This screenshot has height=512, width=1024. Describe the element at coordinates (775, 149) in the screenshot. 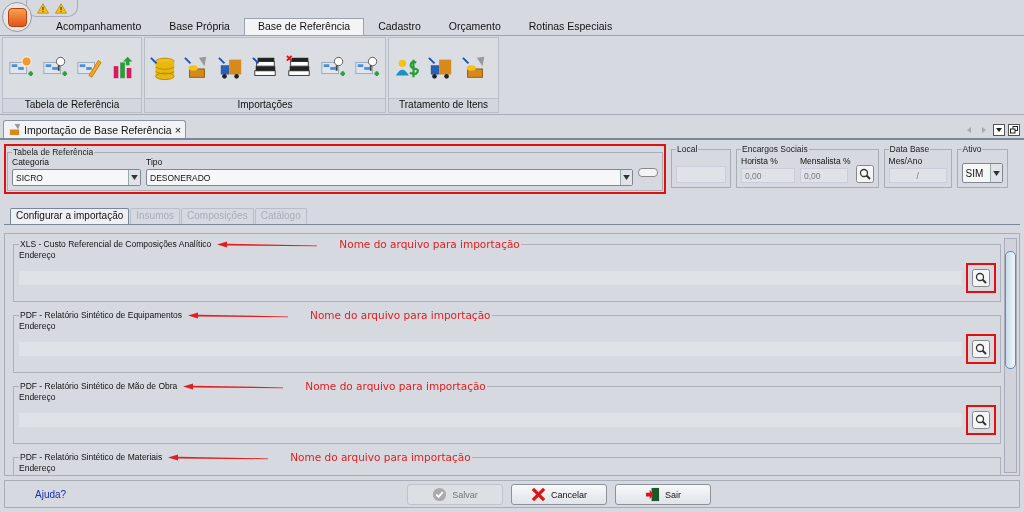

I see `panel-legend: Encargos Sociais` at that location.